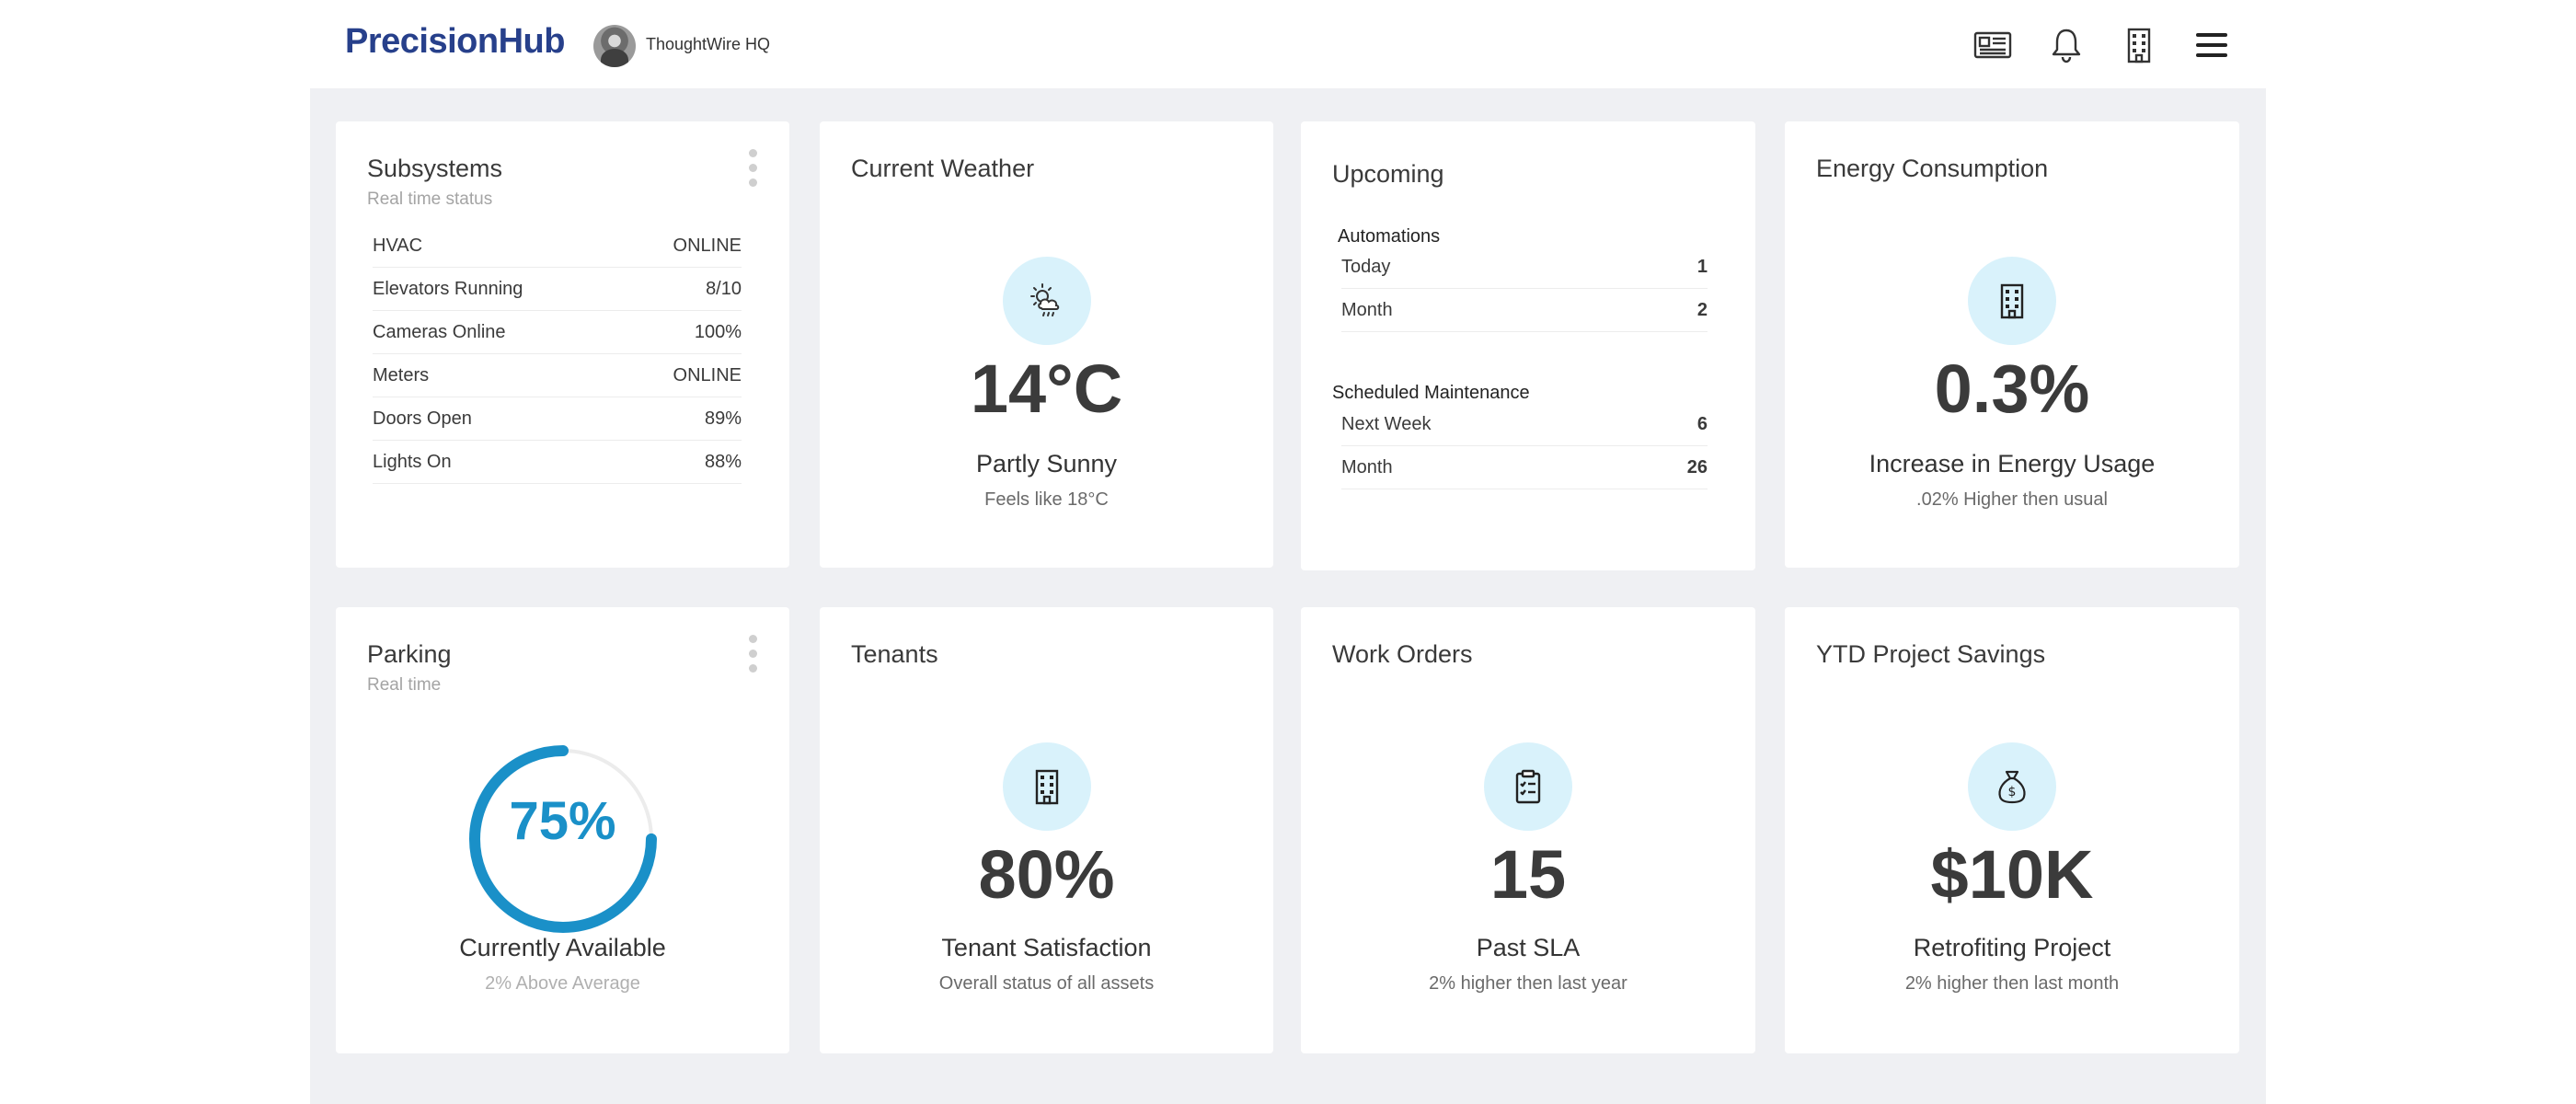 The width and height of the screenshot is (2576, 1104). What do you see at coordinates (1932, 168) in the screenshot?
I see `card-title: Energy Consumption` at bounding box center [1932, 168].